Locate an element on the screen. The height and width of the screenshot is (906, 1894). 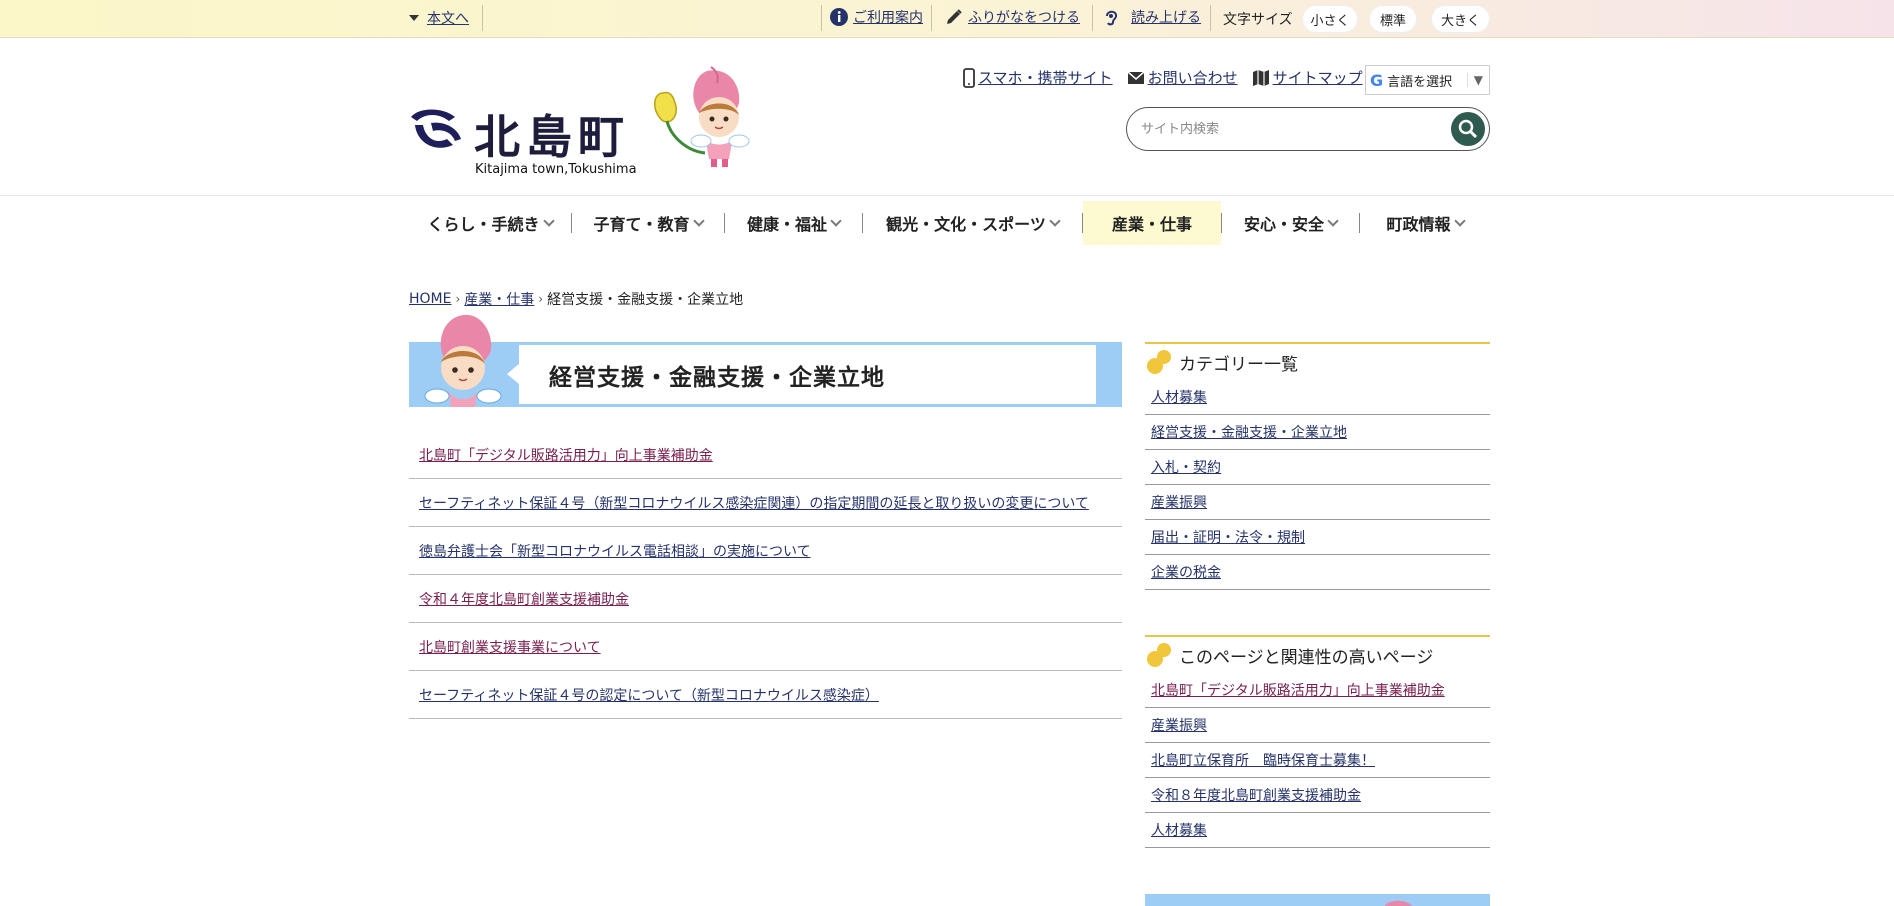
list-item: 届出・証明・法令・規制 is located at coordinates (1317, 537).